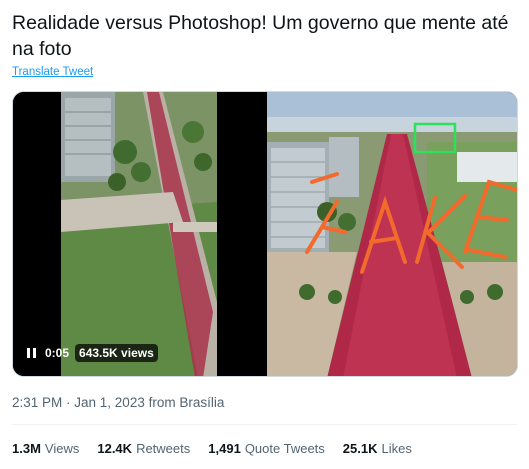 This screenshot has height=469, width=529. Describe the element at coordinates (33, 353) in the screenshot. I see `pause-icon` at that location.